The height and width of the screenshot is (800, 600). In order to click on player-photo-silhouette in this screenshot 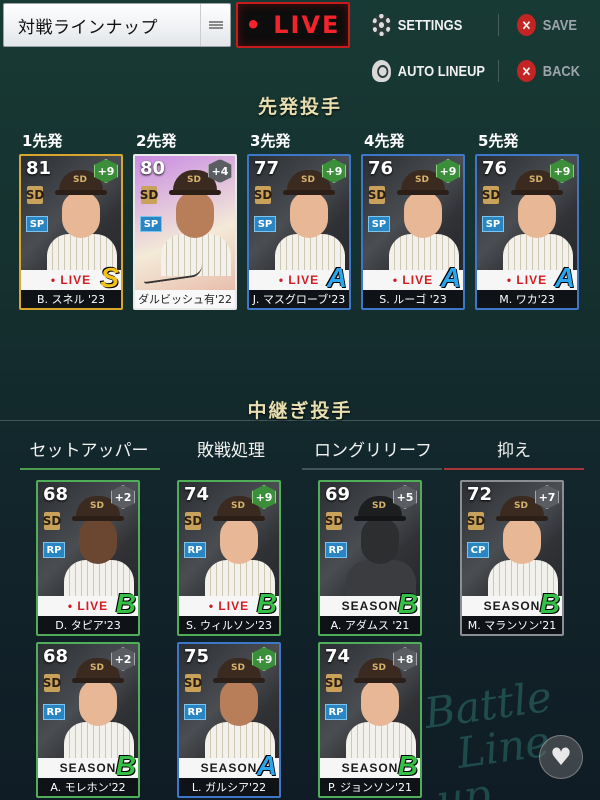, I will do `click(381, 547)`.